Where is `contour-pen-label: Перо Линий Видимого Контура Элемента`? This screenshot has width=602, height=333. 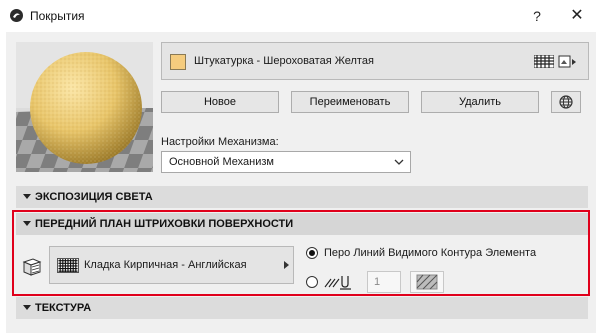 contour-pen-label: Перо Линий Видимого Контура Элемента is located at coordinates (430, 253).